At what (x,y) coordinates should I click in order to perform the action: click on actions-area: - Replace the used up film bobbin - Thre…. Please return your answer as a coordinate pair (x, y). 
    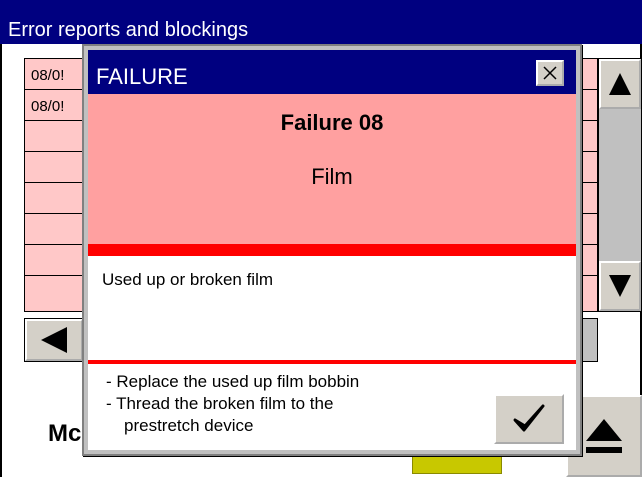
    Looking at the image, I should click on (332, 407).